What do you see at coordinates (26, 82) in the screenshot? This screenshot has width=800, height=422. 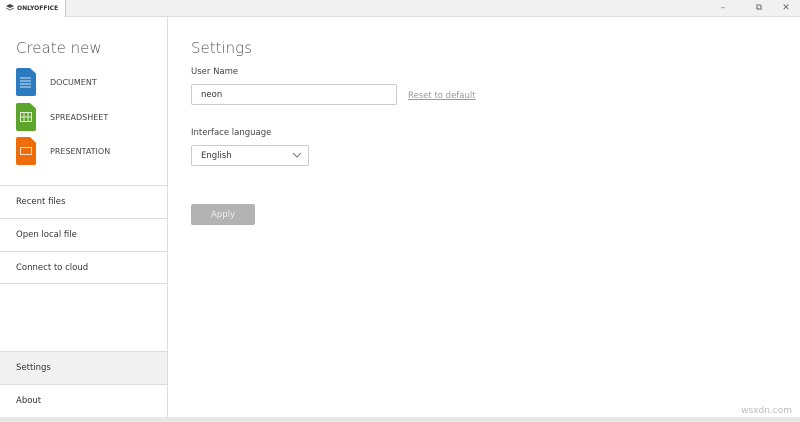 I see `document-icon` at bounding box center [26, 82].